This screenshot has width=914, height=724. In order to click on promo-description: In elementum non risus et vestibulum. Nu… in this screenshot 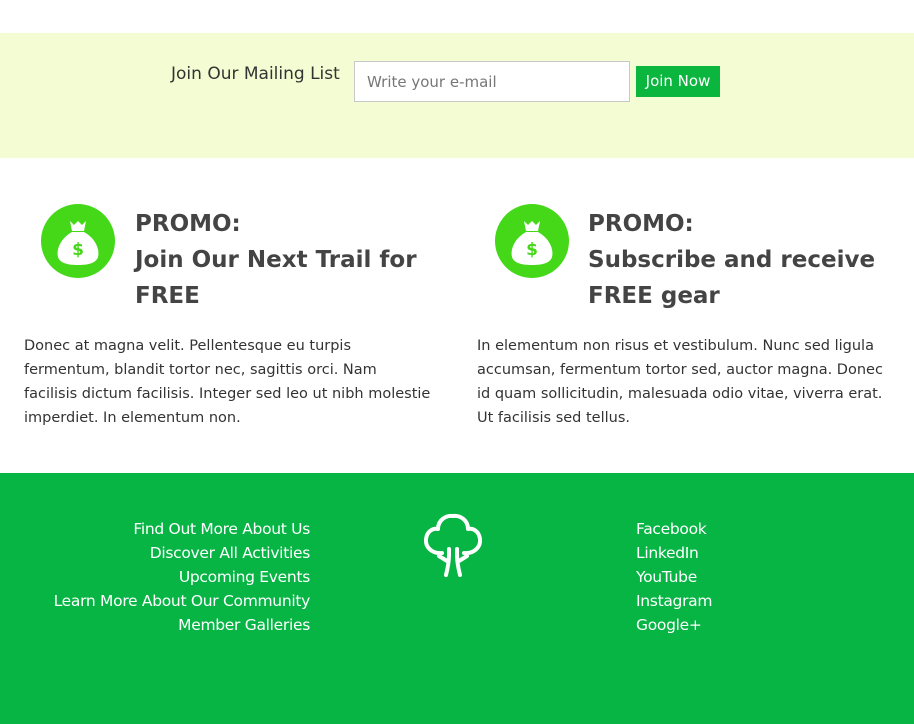, I will do `click(680, 382)`.